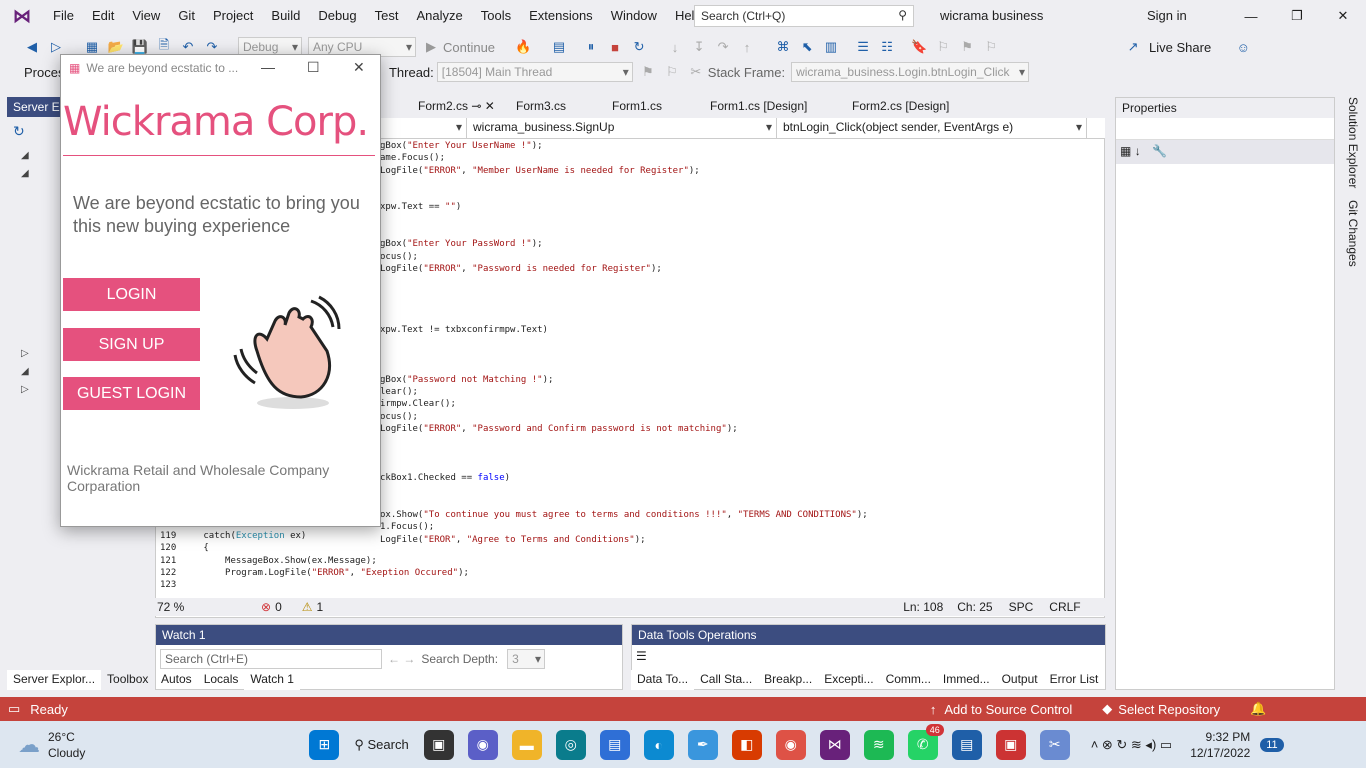 This screenshot has width=1366, height=768. Describe the element at coordinates (1349, 142) in the screenshot. I see `tab-solution-explorer: Solution Explorer` at that location.